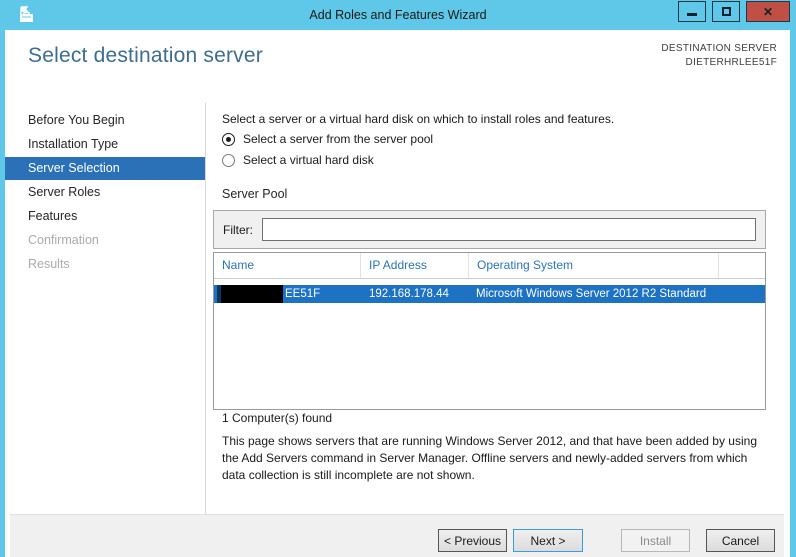 Image resolution: width=796 pixels, height=557 pixels. I want to click on sidebar-item-before-you-begin: Before You Begin, so click(105, 120).